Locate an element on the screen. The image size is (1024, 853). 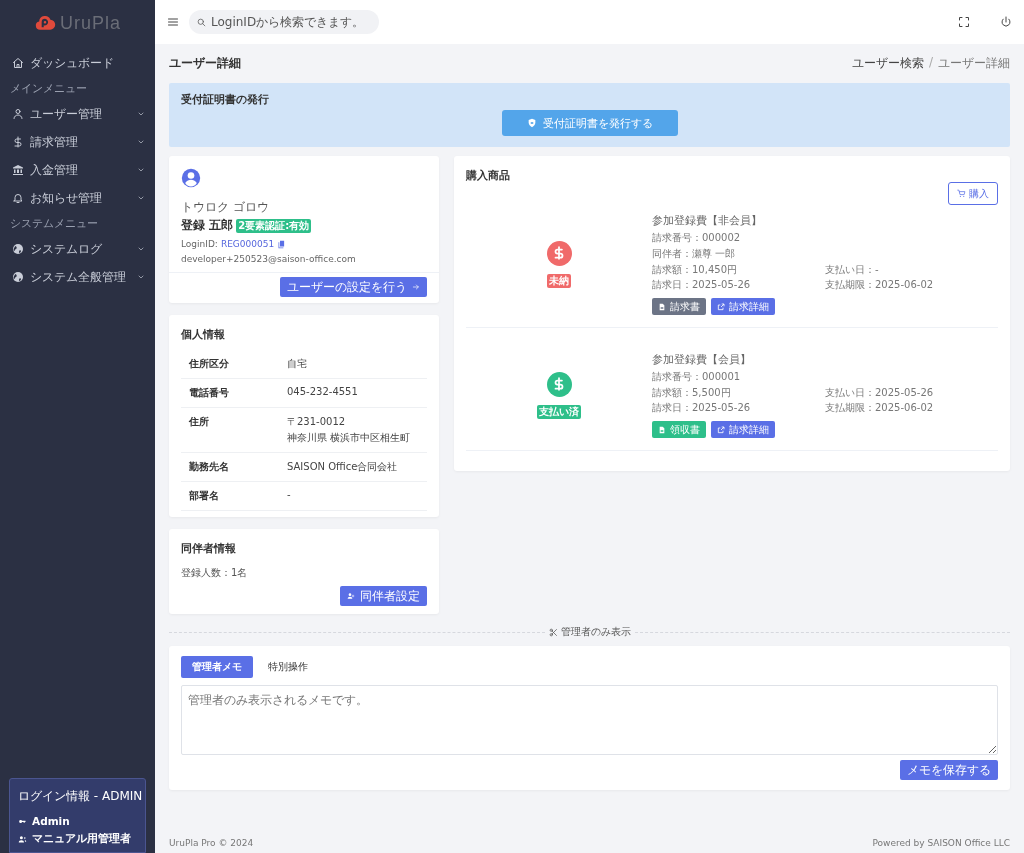
issue-certificate-button: 受付証明書を発行する is located at coordinates (589, 123).